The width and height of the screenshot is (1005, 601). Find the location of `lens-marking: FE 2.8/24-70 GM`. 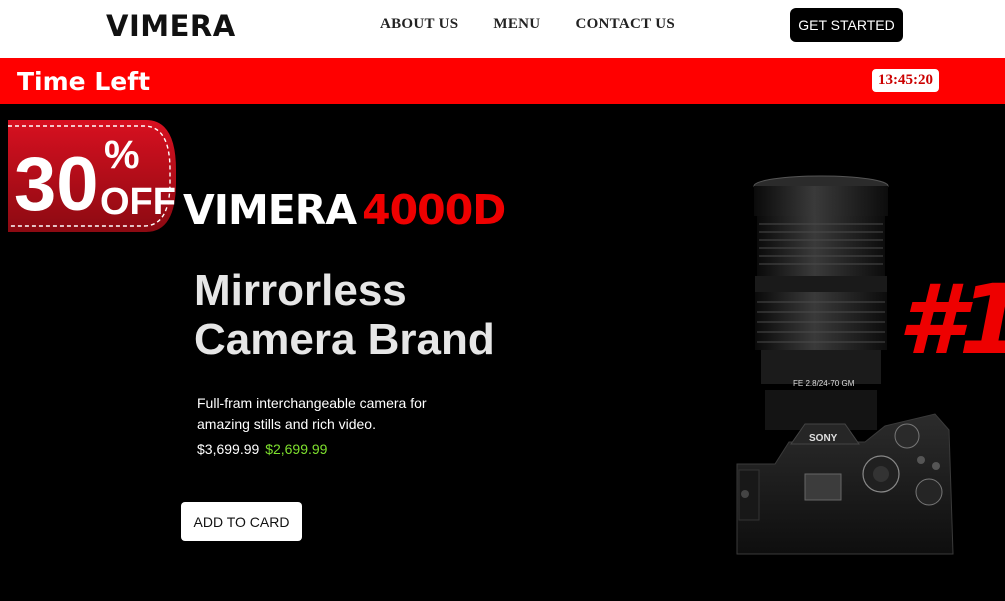

lens-marking: FE 2.8/24-70 GM is located at coordinates (824, 383).